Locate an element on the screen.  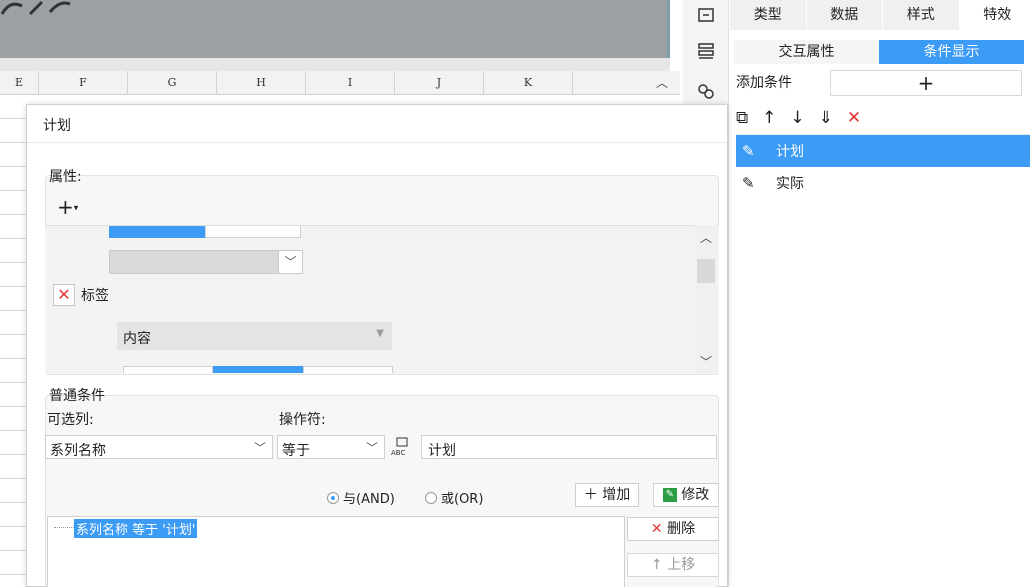
remove-attribute-button: ✕ is located at coordinates (64, 295).